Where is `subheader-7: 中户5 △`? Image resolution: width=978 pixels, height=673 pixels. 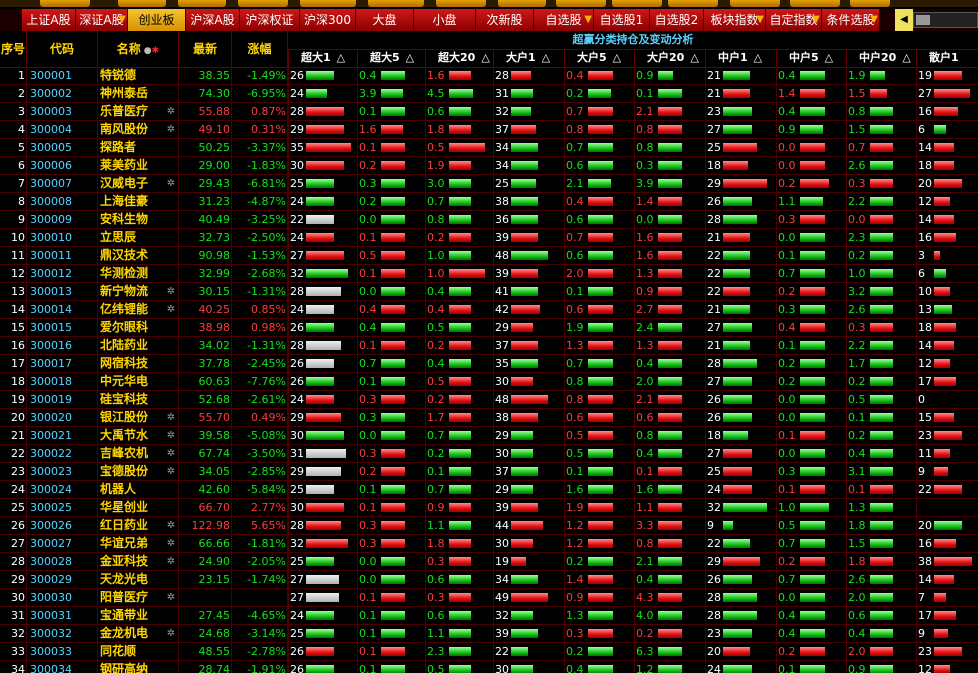
subheader-7: 中户5 △ is located at coordinates (811, 58).